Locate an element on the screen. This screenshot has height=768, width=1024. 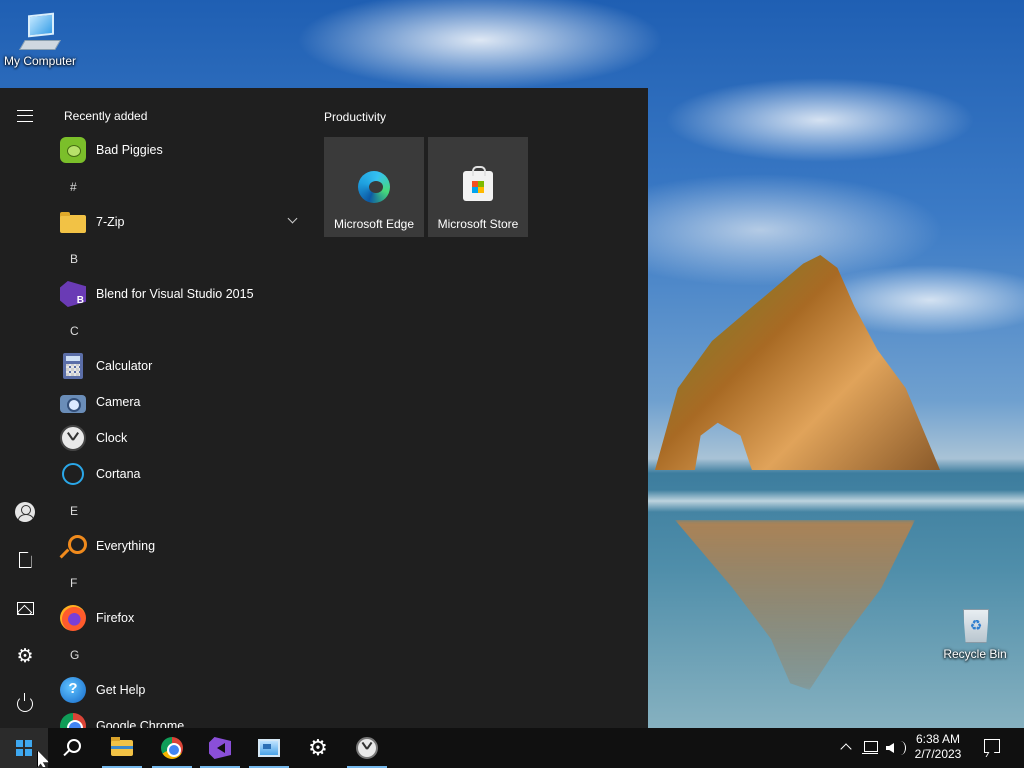
pictures-icon is located at coordinates (25, 608).